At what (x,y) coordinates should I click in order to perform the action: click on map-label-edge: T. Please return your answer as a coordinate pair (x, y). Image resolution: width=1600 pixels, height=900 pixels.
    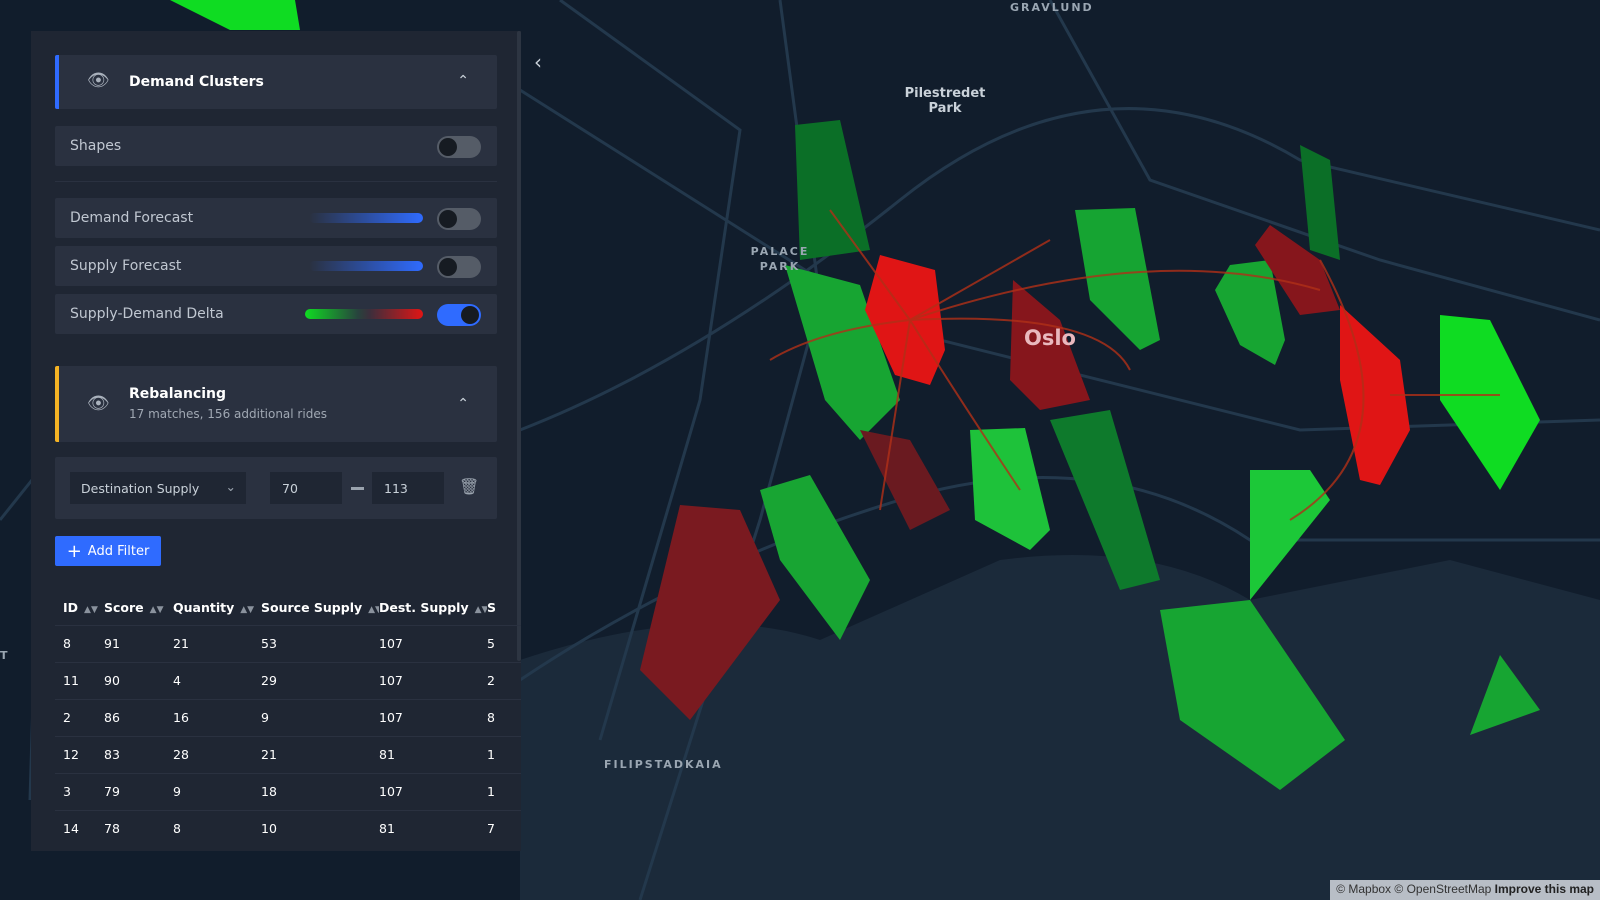
    Looking at the image, I should click on (5, 655).